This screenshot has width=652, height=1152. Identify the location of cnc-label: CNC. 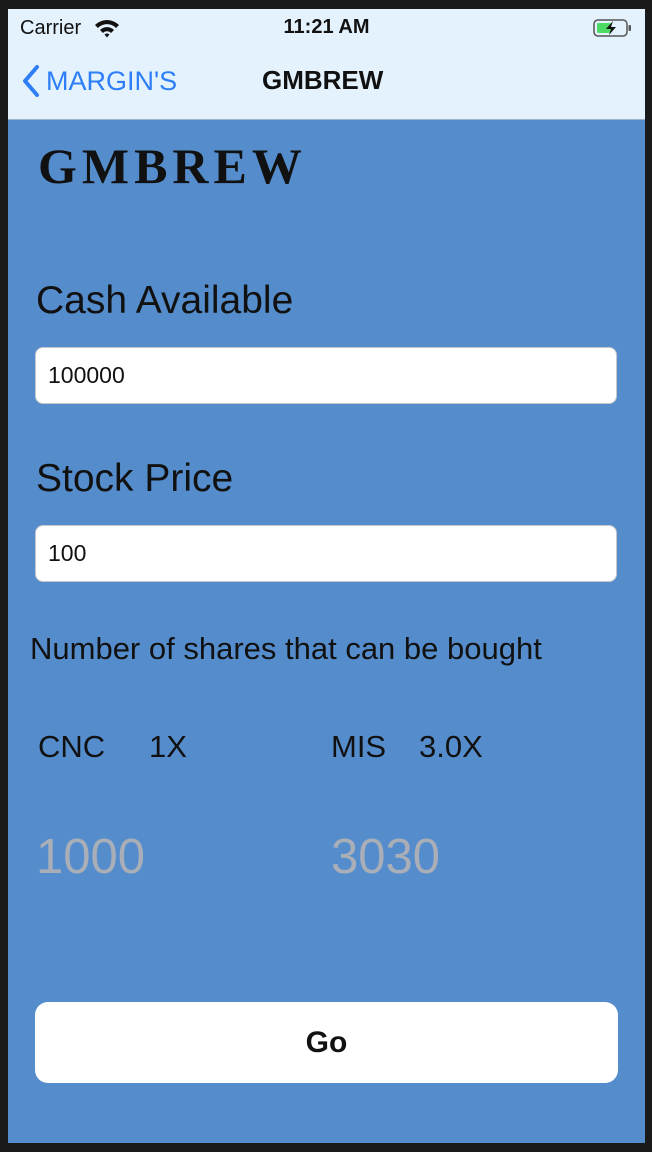
(72, 746).